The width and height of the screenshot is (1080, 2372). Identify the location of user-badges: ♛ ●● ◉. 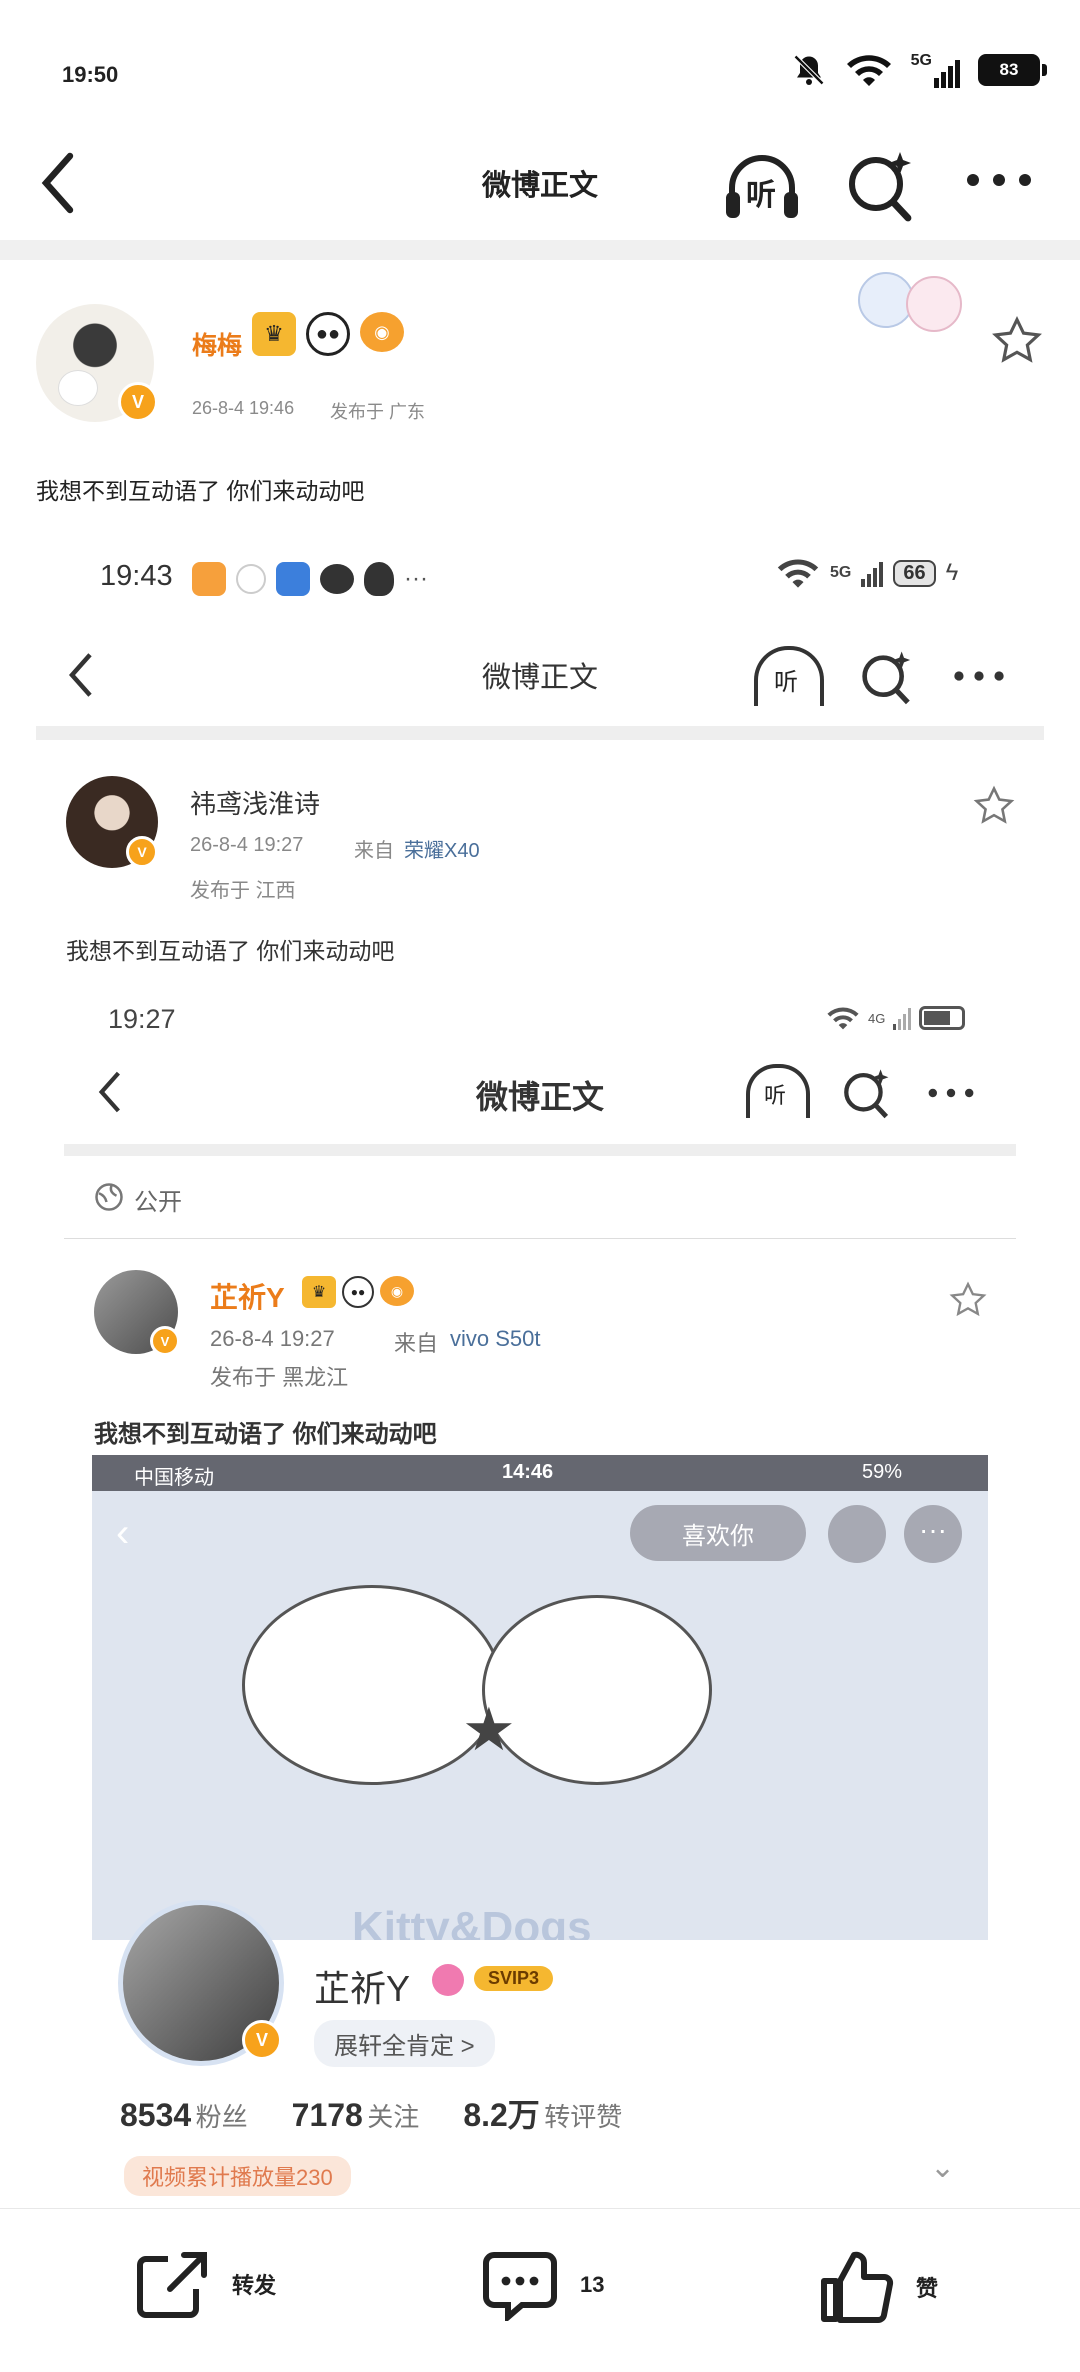
(328, 334).